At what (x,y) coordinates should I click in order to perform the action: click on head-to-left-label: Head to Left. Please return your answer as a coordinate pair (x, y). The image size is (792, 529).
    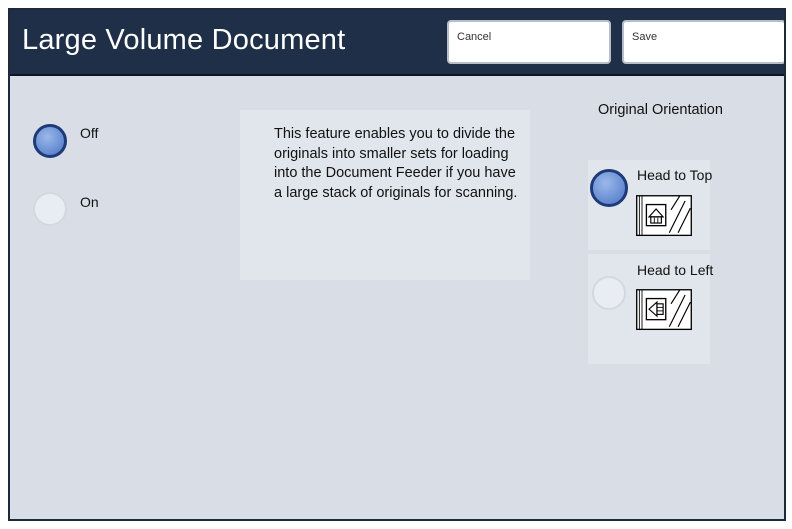
    Looking at the image, I should click on (675, 270).